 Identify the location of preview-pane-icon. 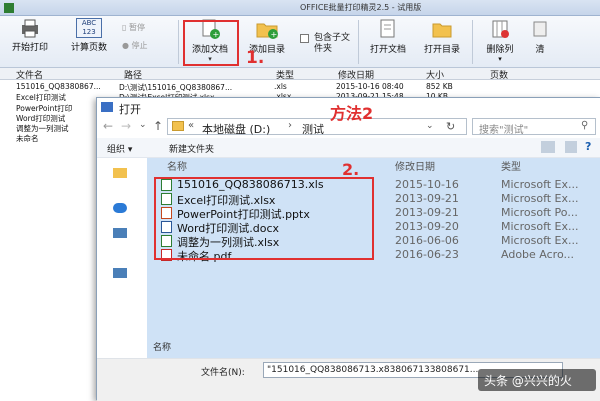
(571, 147).